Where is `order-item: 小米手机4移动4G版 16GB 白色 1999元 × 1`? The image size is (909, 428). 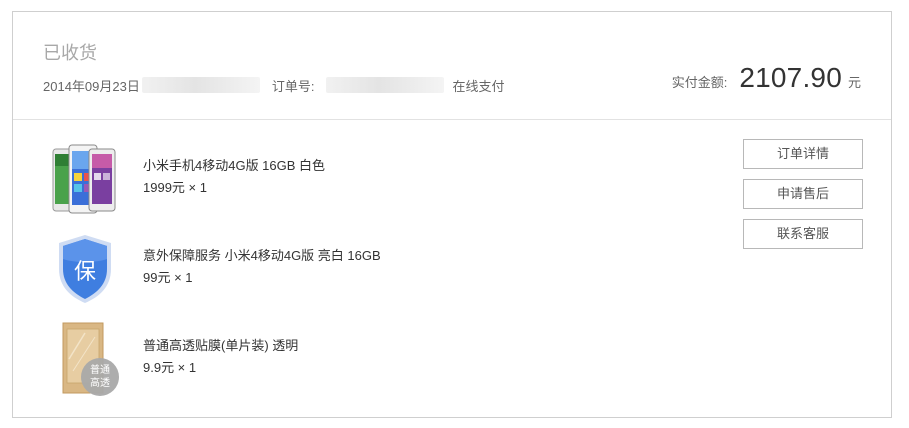
order-item: 小米手机4移动4G版 16GB 白色 1999元 × 1 is located at coordinates (325, 179).